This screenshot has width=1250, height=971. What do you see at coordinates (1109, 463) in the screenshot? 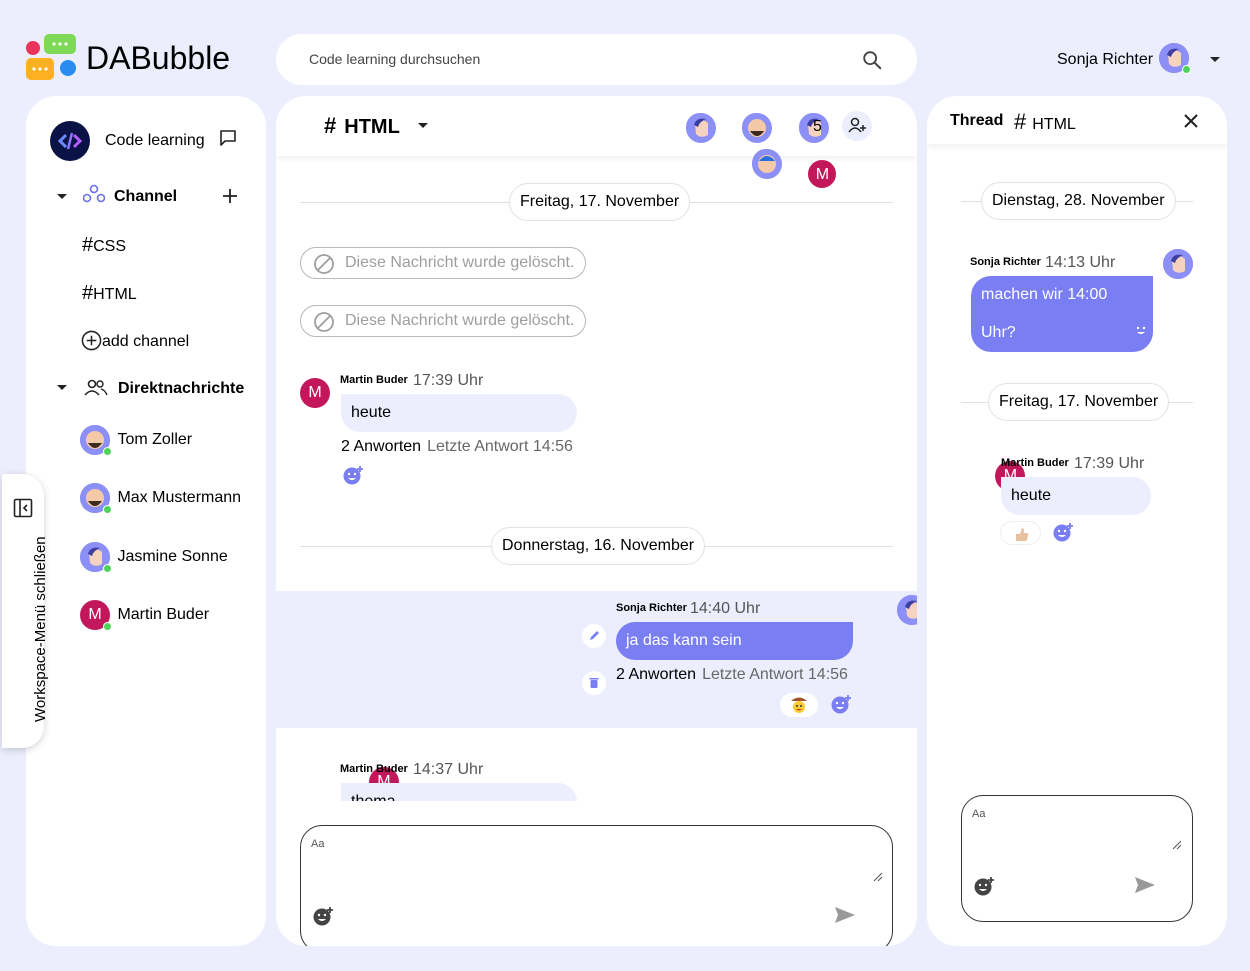
I see `message-time: 17:39 Uhr` at bounding box center [1109, 463].